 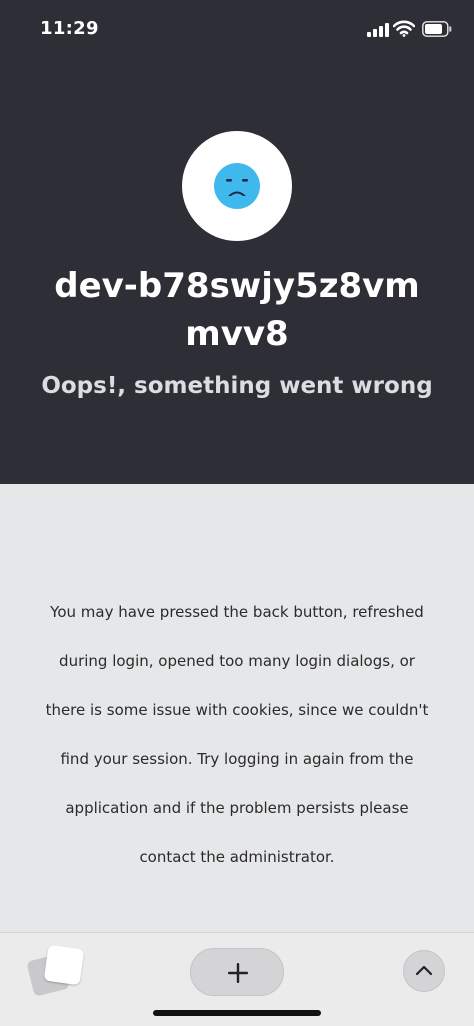 What do you see at coordinates (404, 28) in the screenshot?
I see `wifi-icon` at bounding box center [404, 28].